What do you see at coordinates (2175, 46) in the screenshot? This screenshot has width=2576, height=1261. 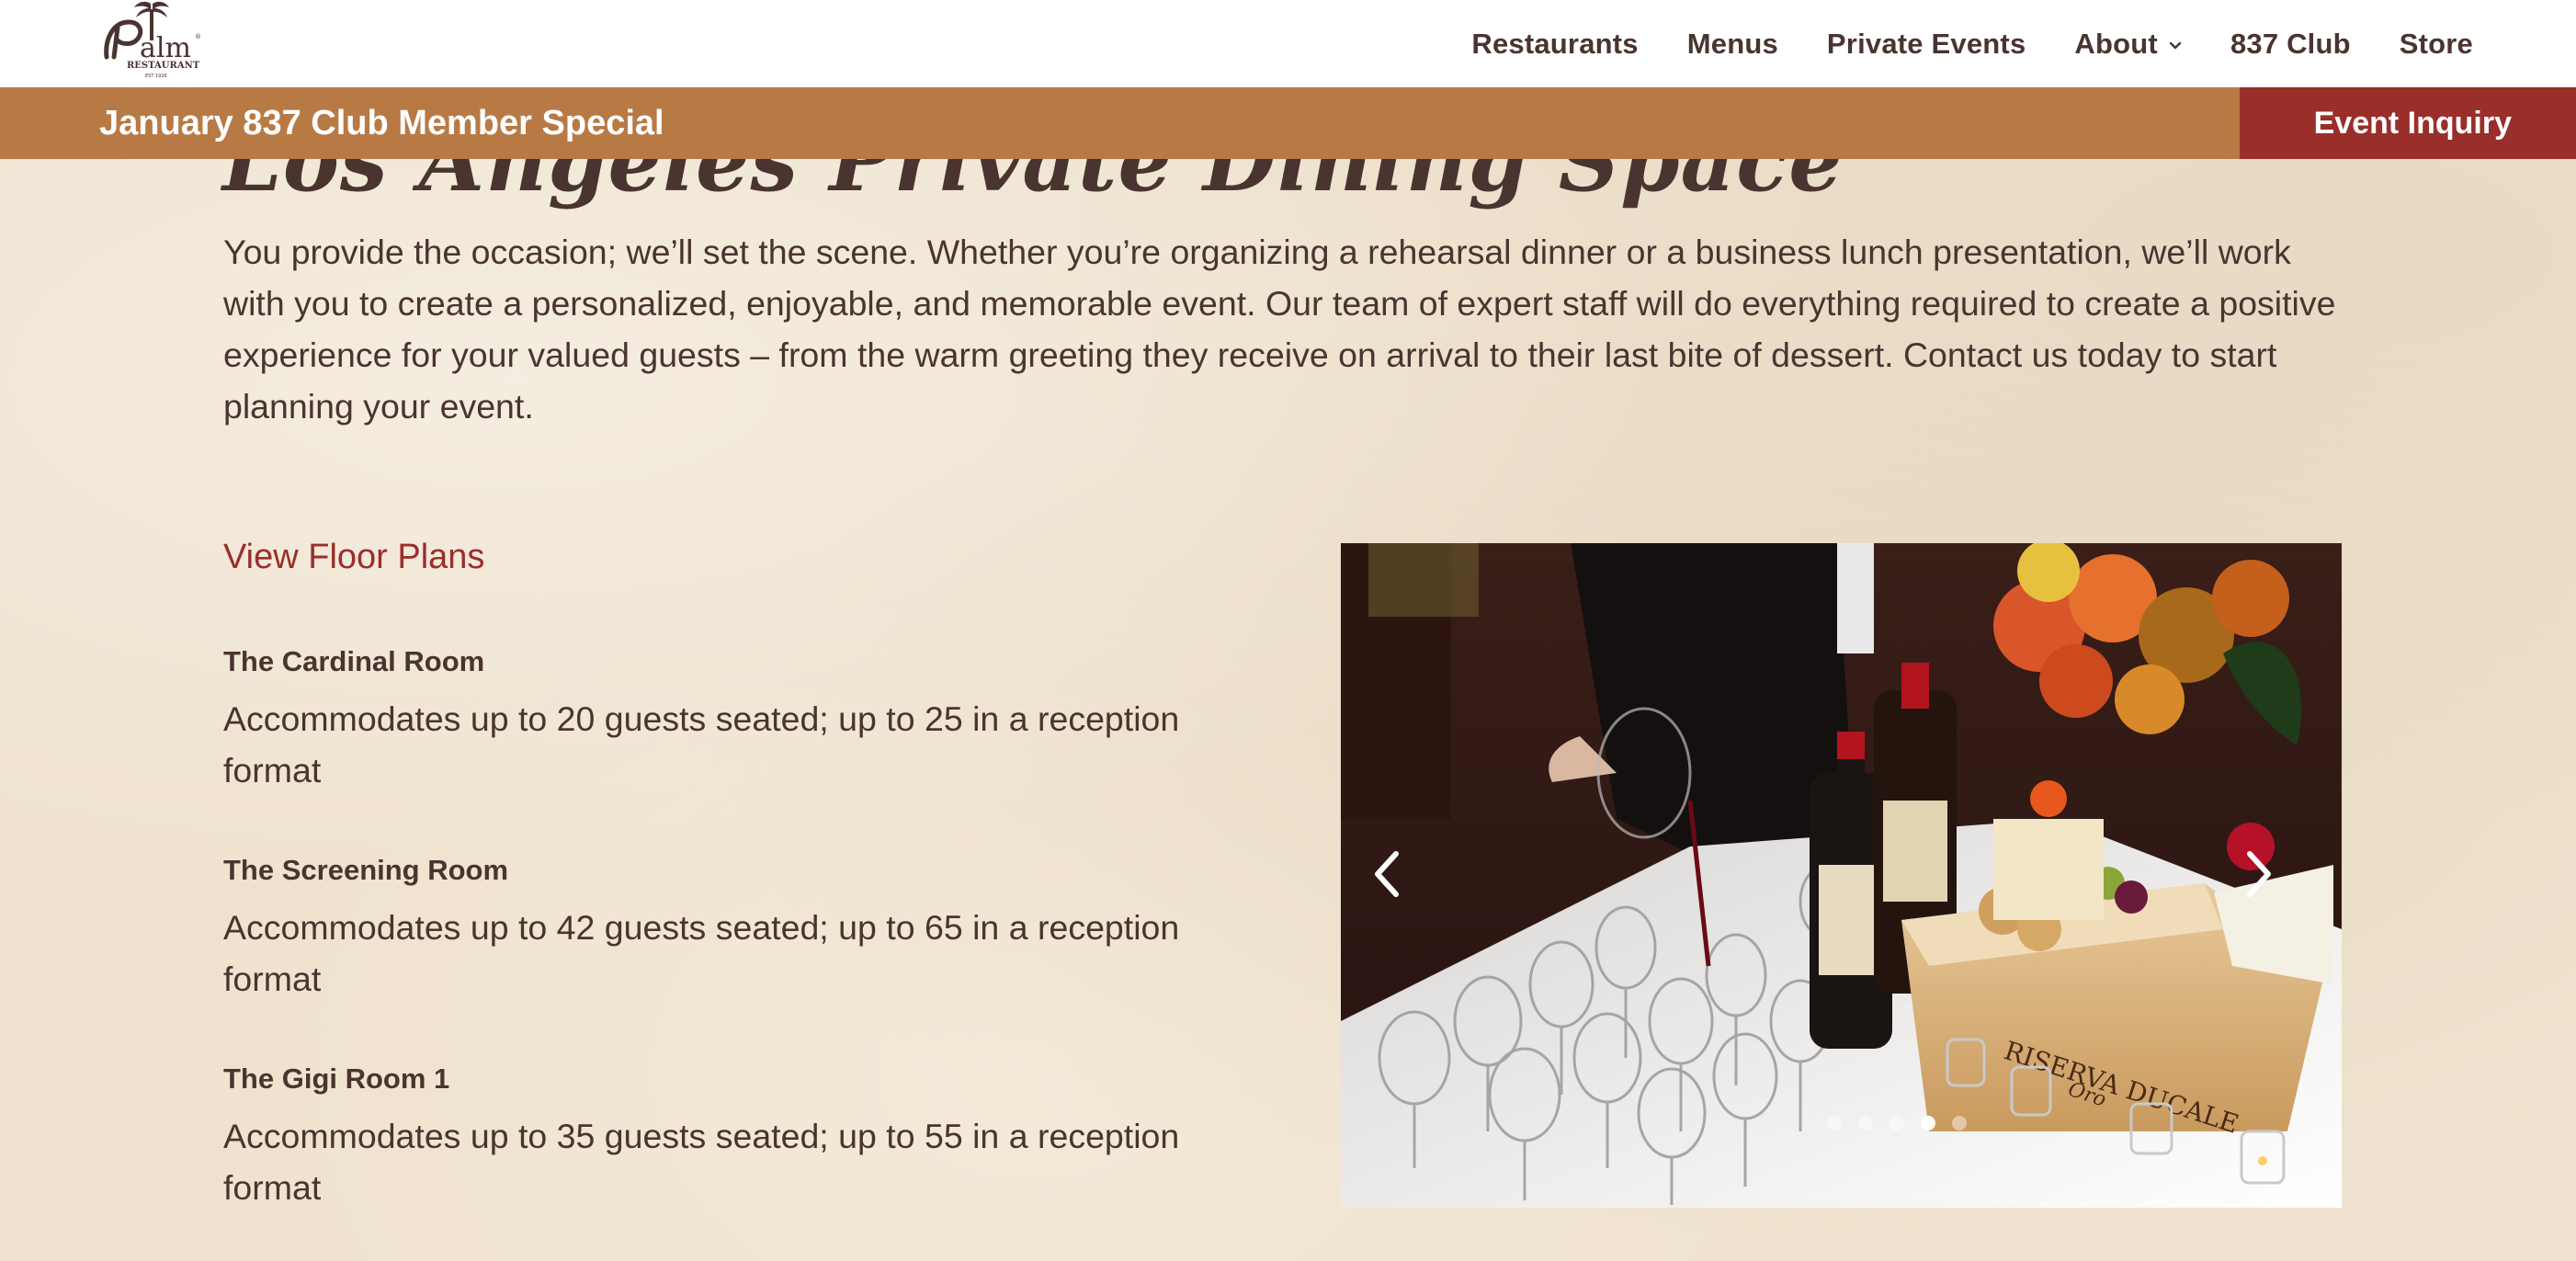 I see `chevron-down-icon` at bounding box center [2175, 46].